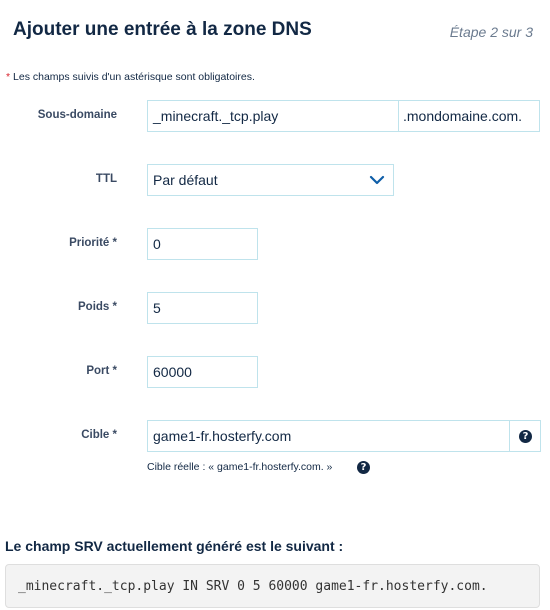 This screenshot has height=610, width=550. Describe the element at coordinates (162, 29) in the screenshot. I see `page-title: Ajouter une entrée à la zone DNS` at that location.